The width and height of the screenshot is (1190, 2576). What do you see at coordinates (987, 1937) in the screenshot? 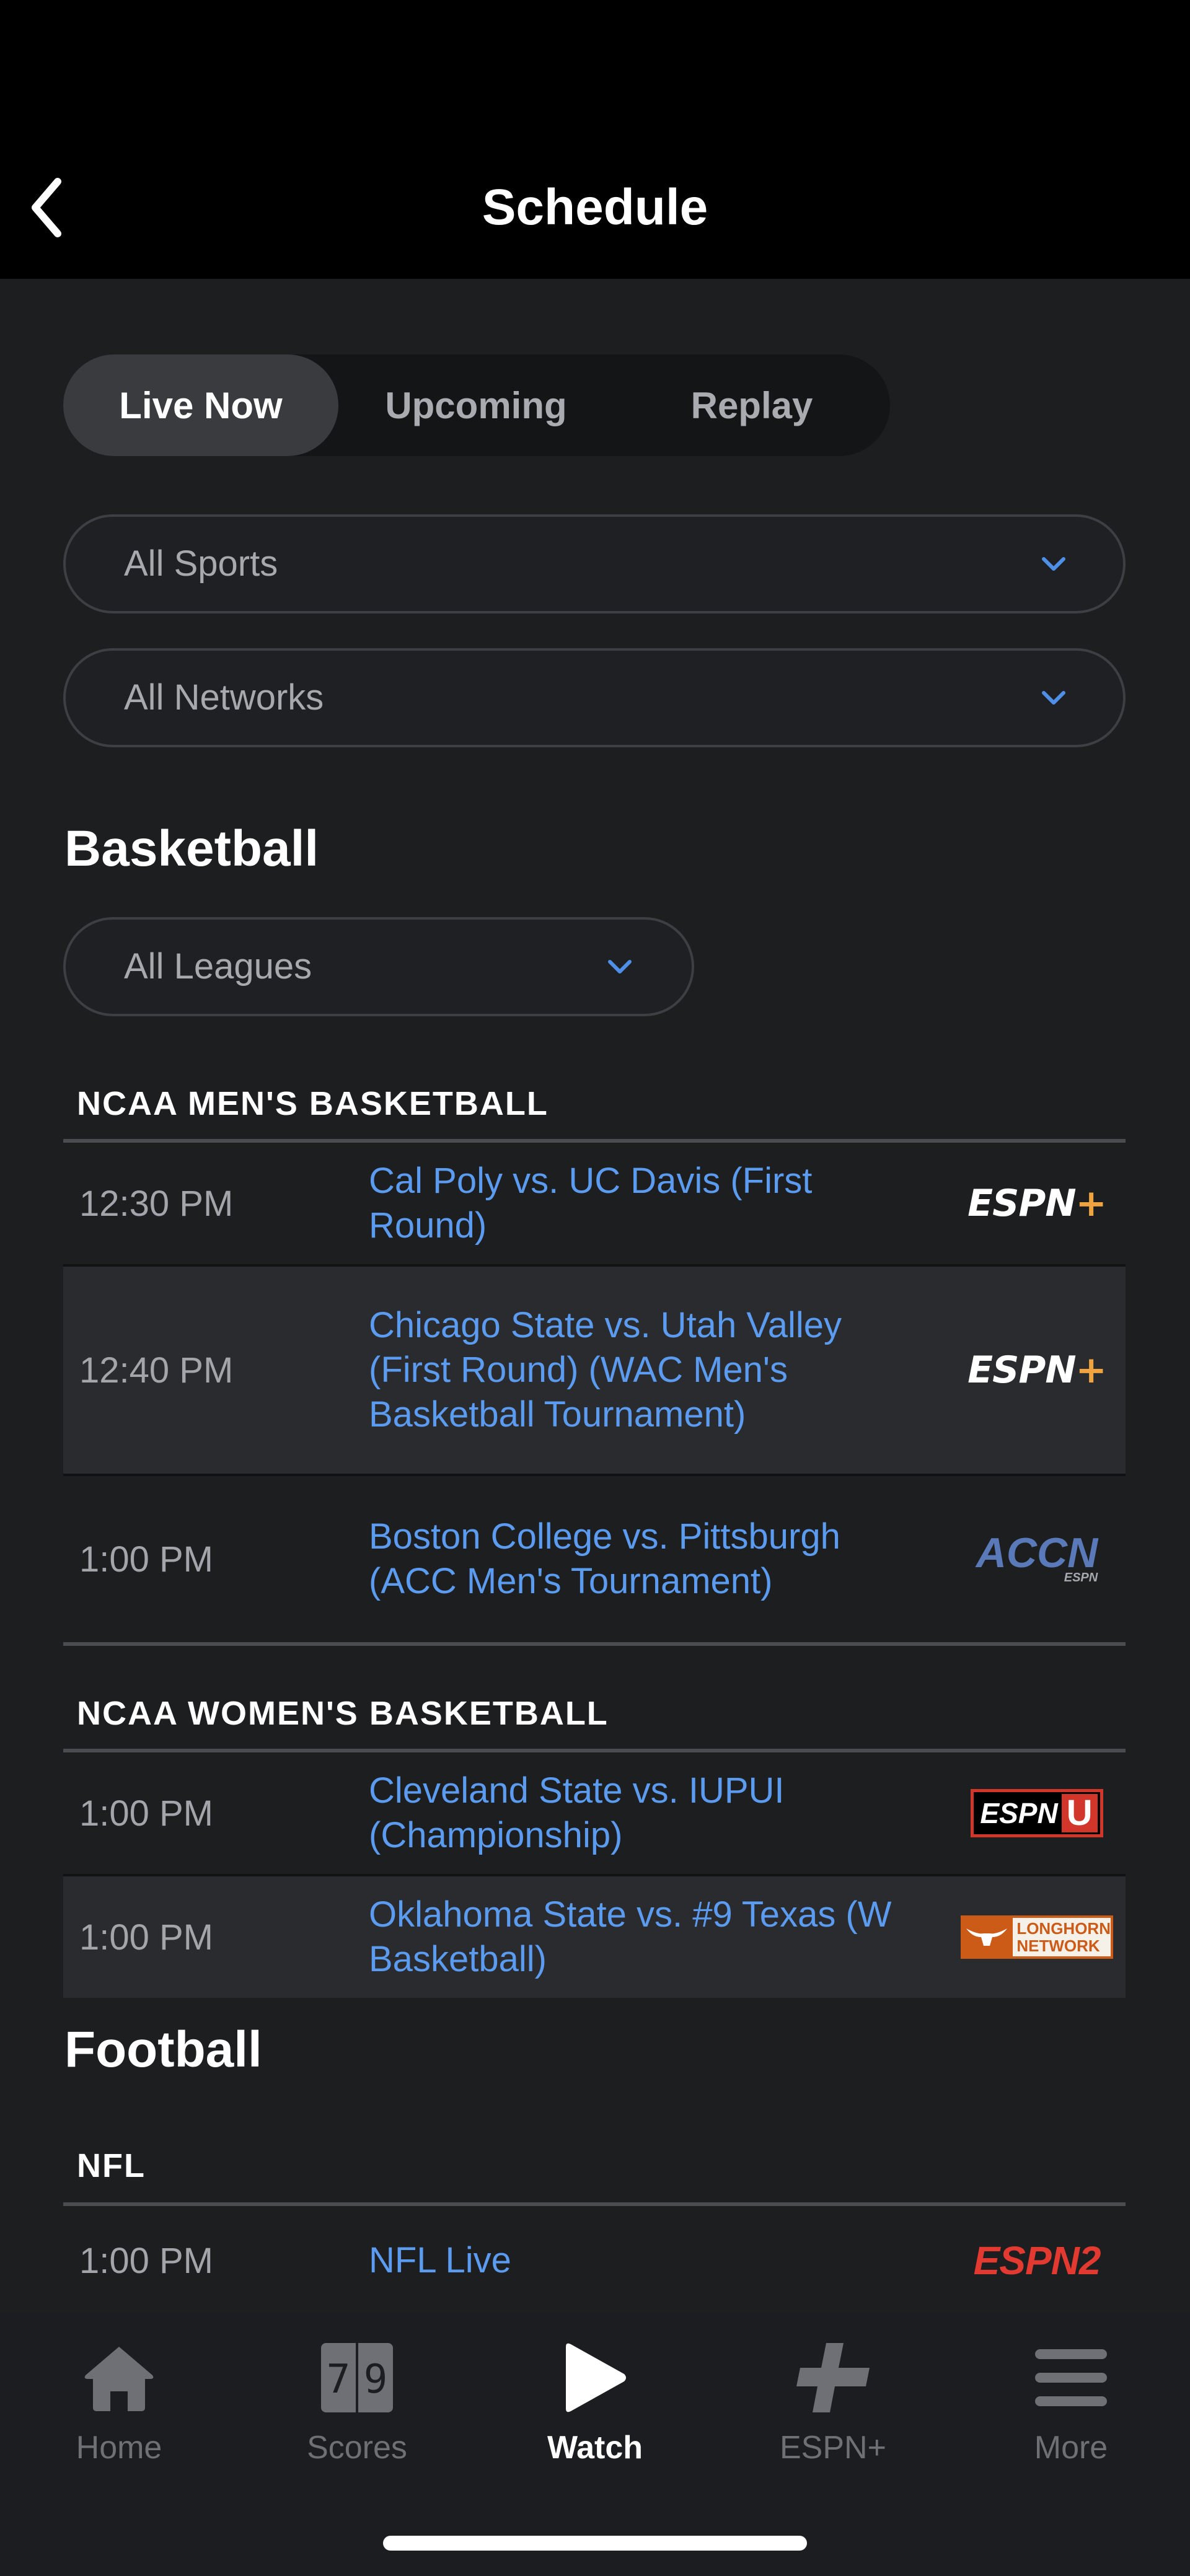
I see `longhorn-icon` at bounding box center [987, 1937].